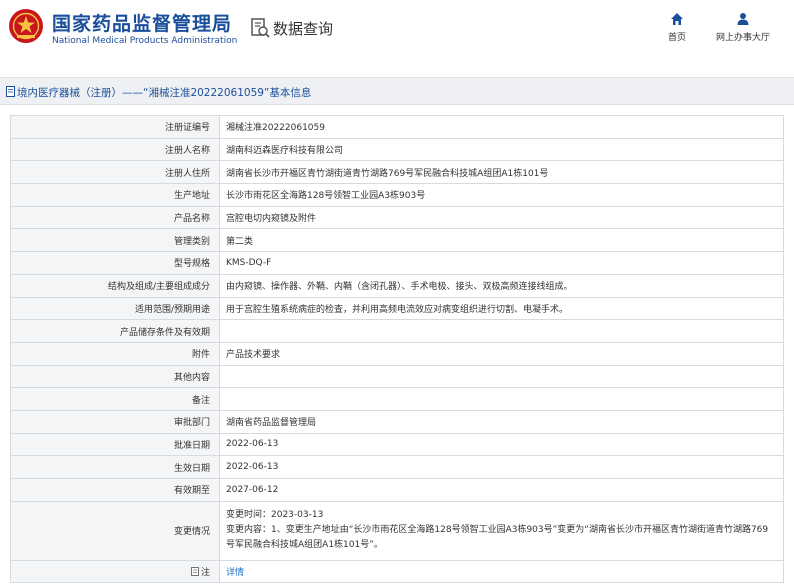 Image resolution: width=794 pixels, height=588 pixels. I want to click on table-row: 生效日期 2022-06-13, so click(397, 467).